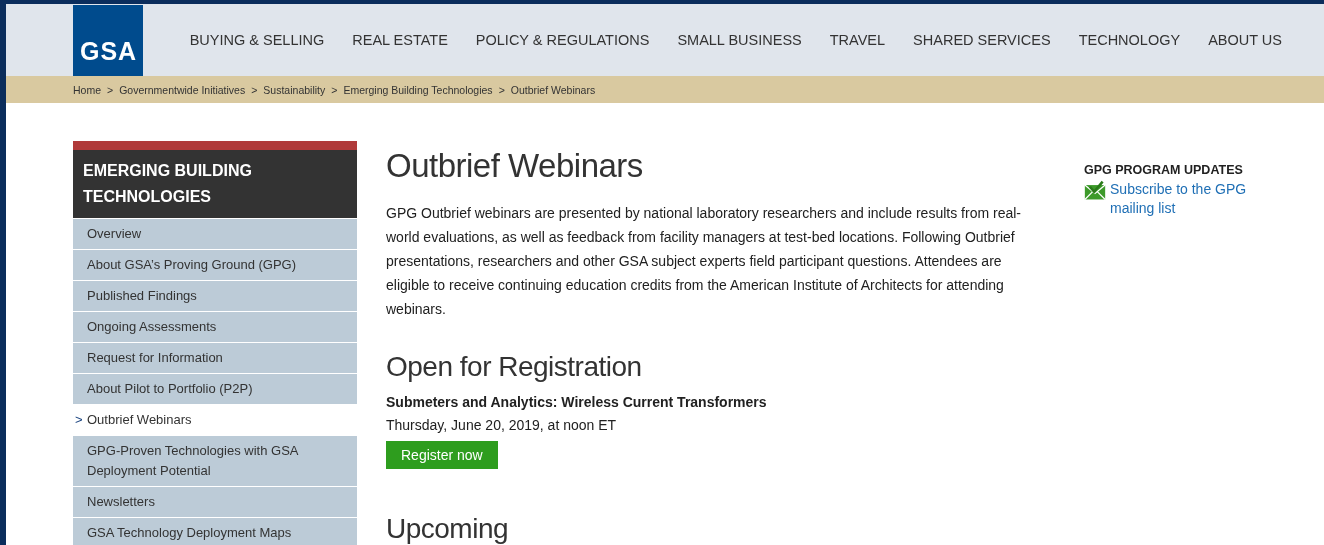 The height and width of the screenshot is (545, 1324). What do you see at coordinates (553, 89) in the screenshot?
I see `breadcrumb-link: Outbrief Webinars` at bounding box center [553, 89].